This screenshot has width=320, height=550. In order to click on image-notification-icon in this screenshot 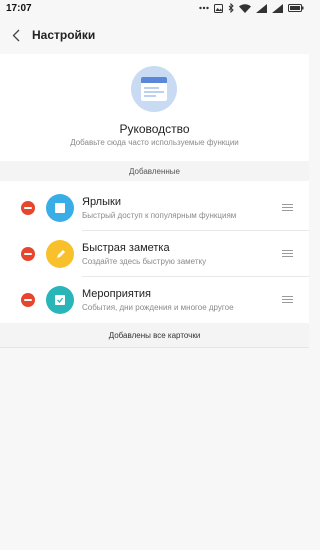, I will do `click(218, 8)`.